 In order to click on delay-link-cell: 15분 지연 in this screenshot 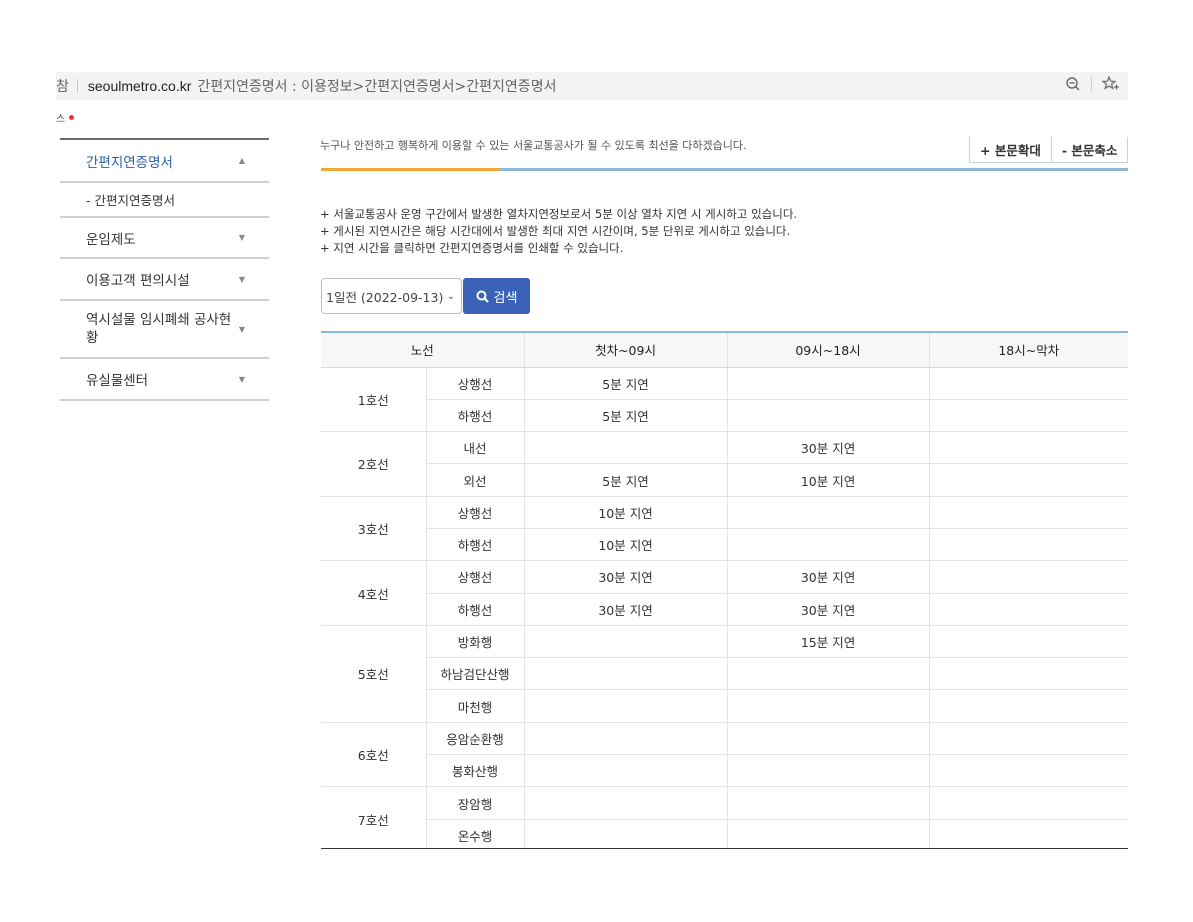, I will do `click(828, 642)`.